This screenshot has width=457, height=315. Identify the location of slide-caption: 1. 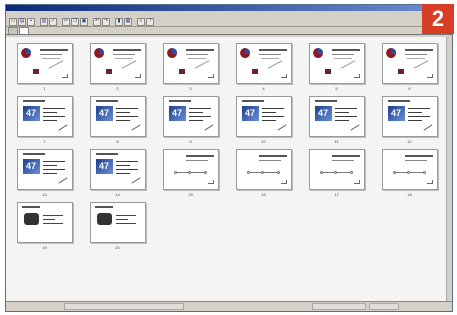
(45, 88).